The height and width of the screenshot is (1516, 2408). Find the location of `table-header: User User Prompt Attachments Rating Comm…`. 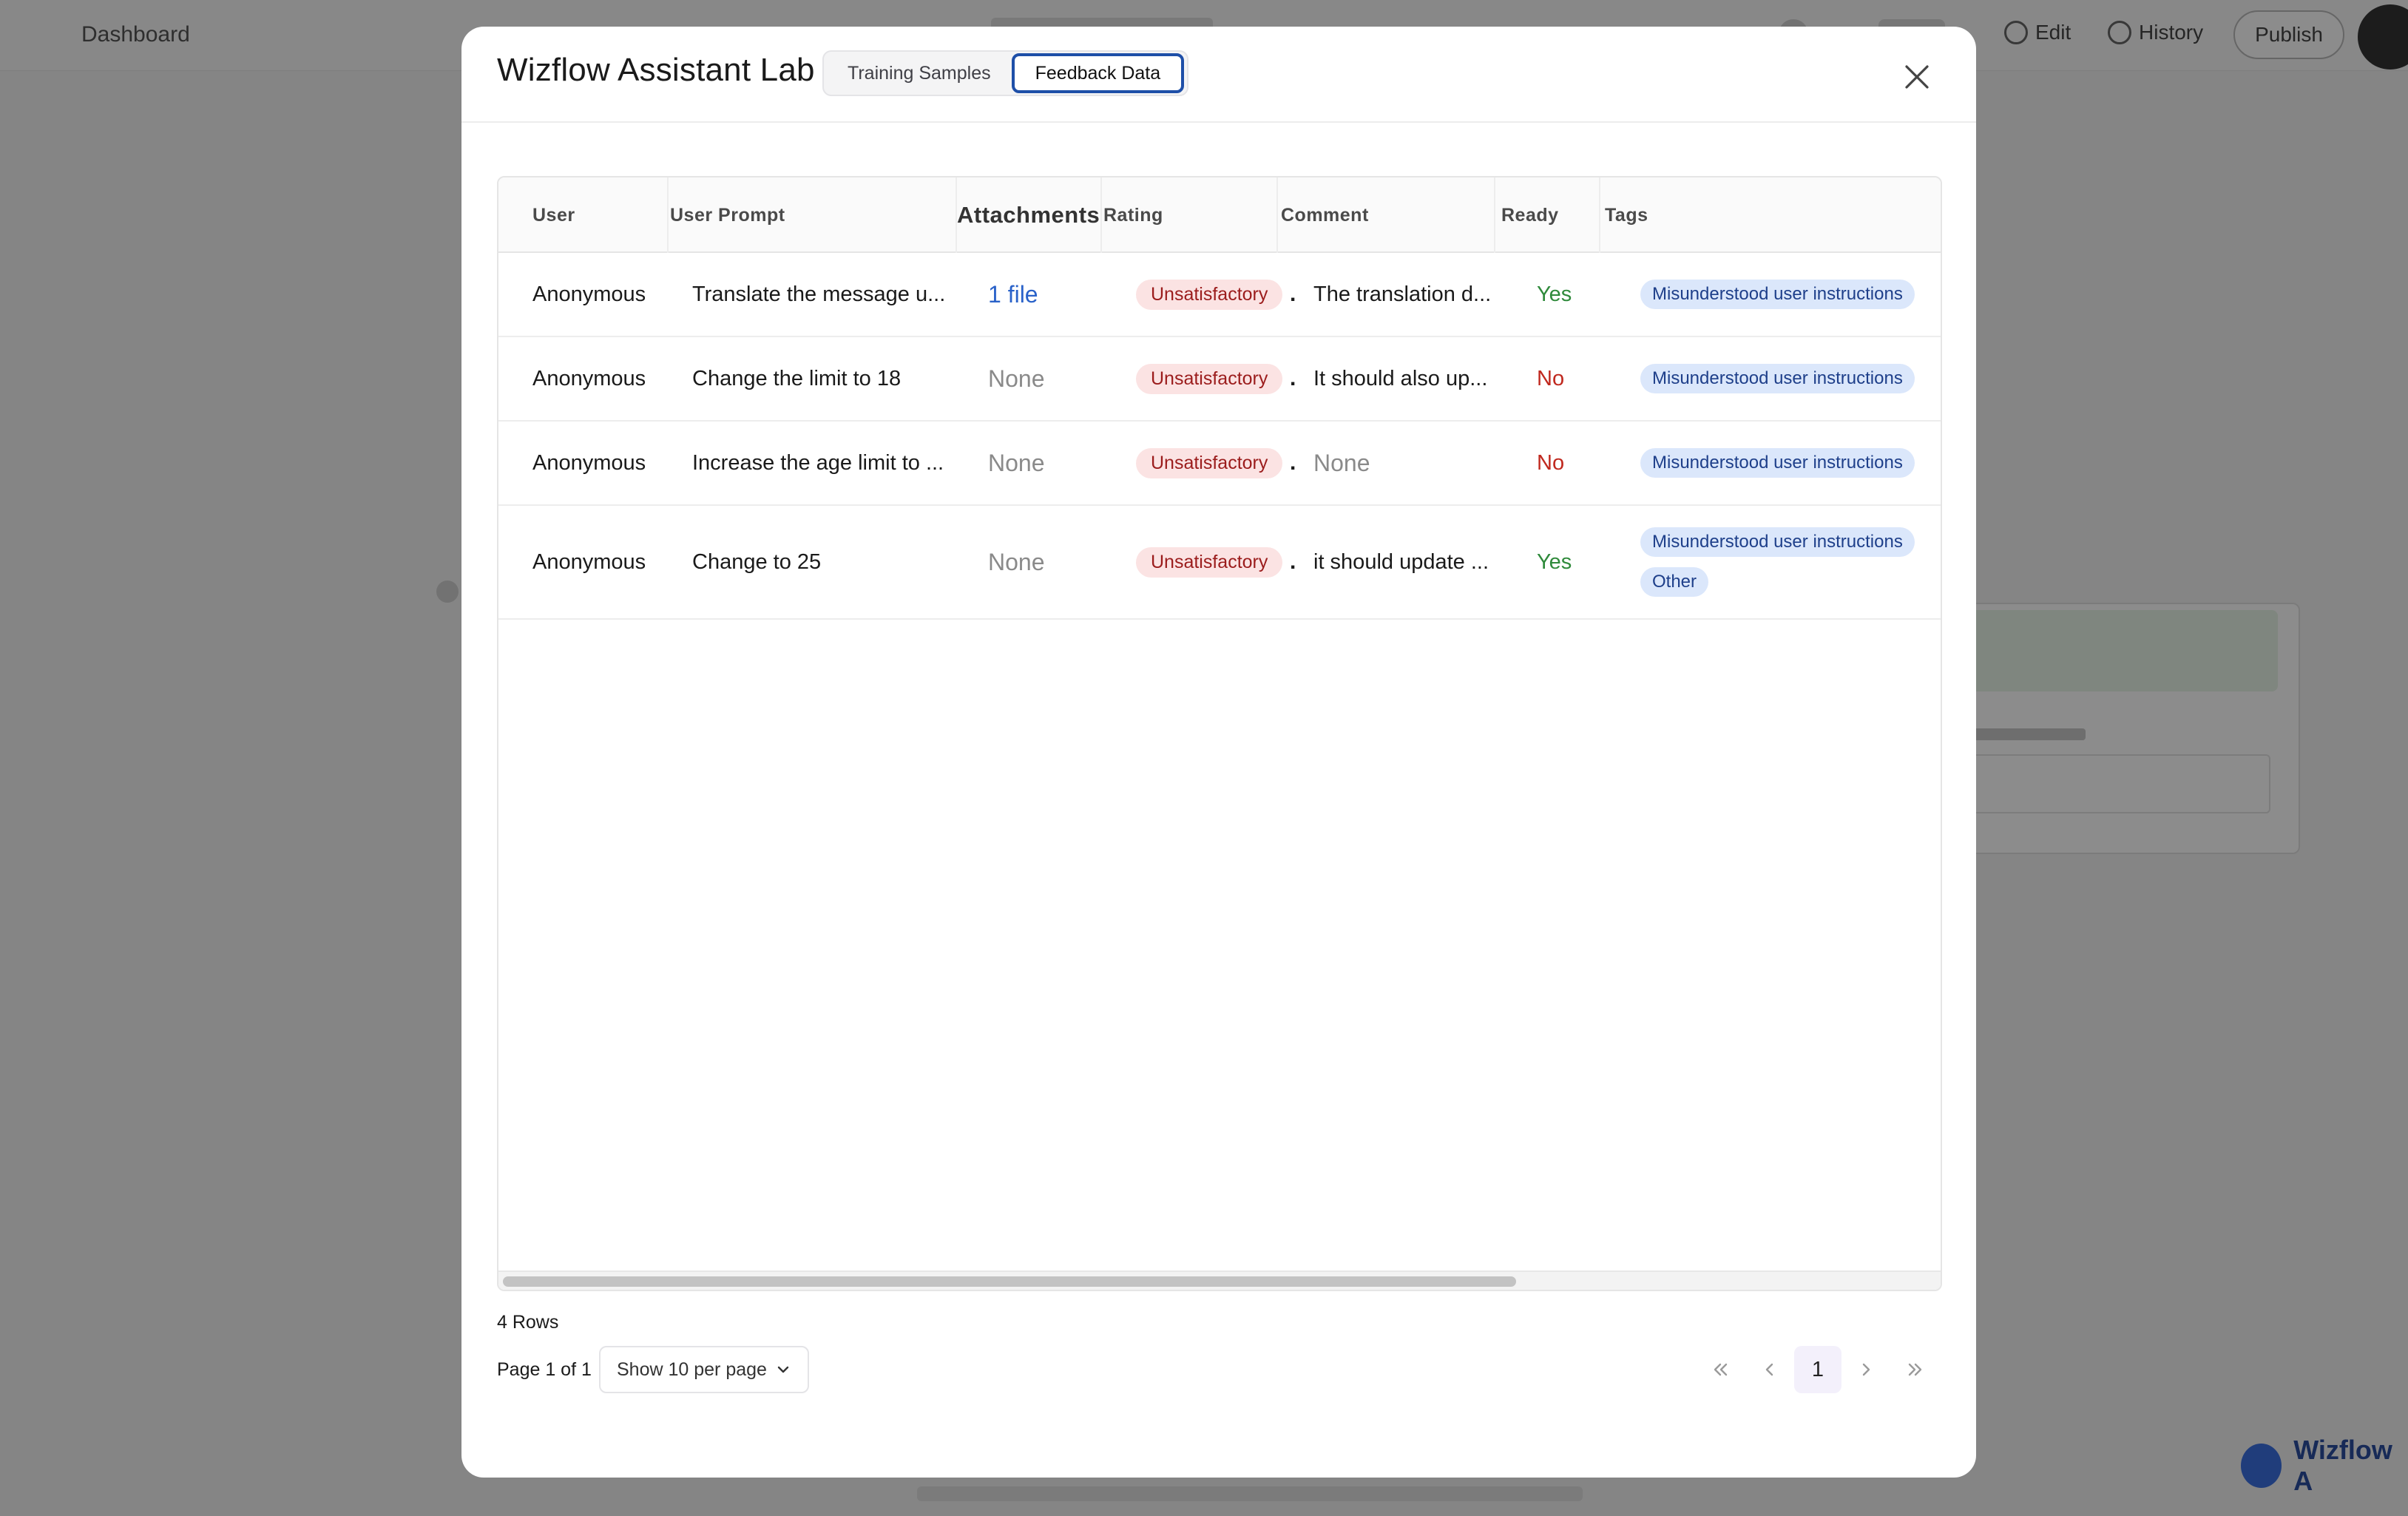

table-header: User User Prompt Attachments Rating Comm… is located at coordinates (1219, 215).